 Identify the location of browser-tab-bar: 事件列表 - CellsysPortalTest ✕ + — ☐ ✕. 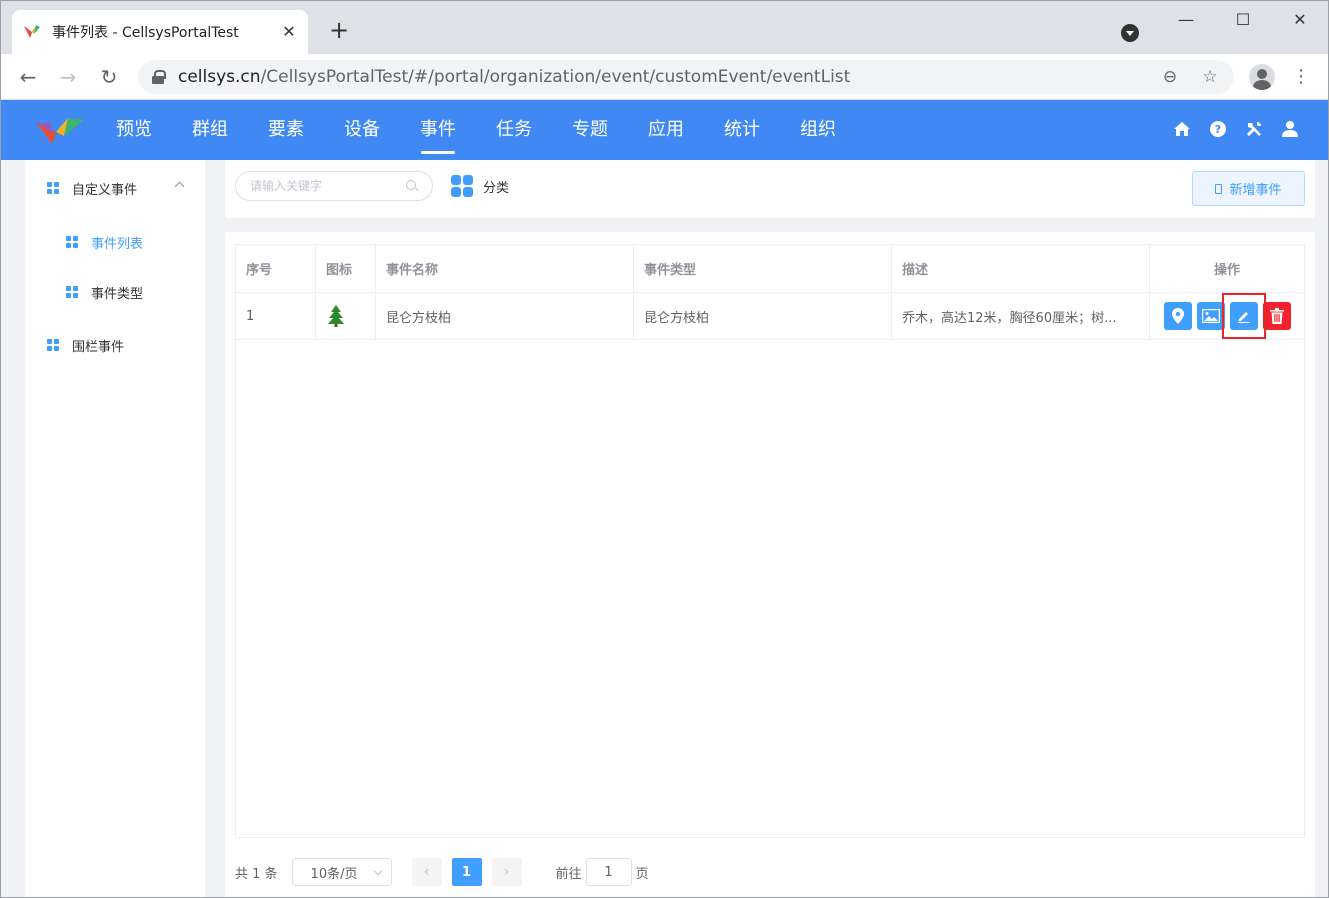
(664, 27).